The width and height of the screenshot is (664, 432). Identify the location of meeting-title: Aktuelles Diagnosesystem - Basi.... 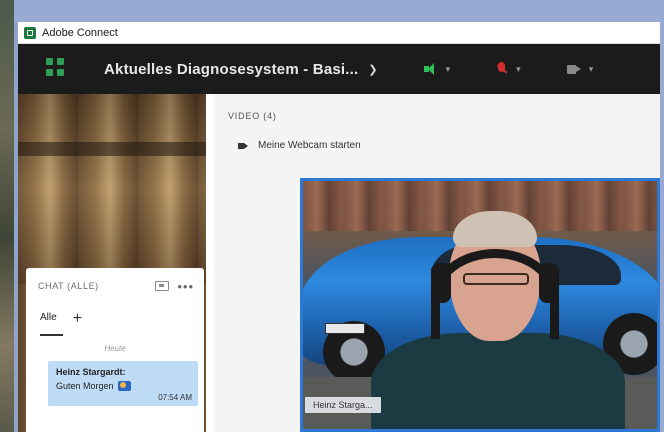
(231, 69).